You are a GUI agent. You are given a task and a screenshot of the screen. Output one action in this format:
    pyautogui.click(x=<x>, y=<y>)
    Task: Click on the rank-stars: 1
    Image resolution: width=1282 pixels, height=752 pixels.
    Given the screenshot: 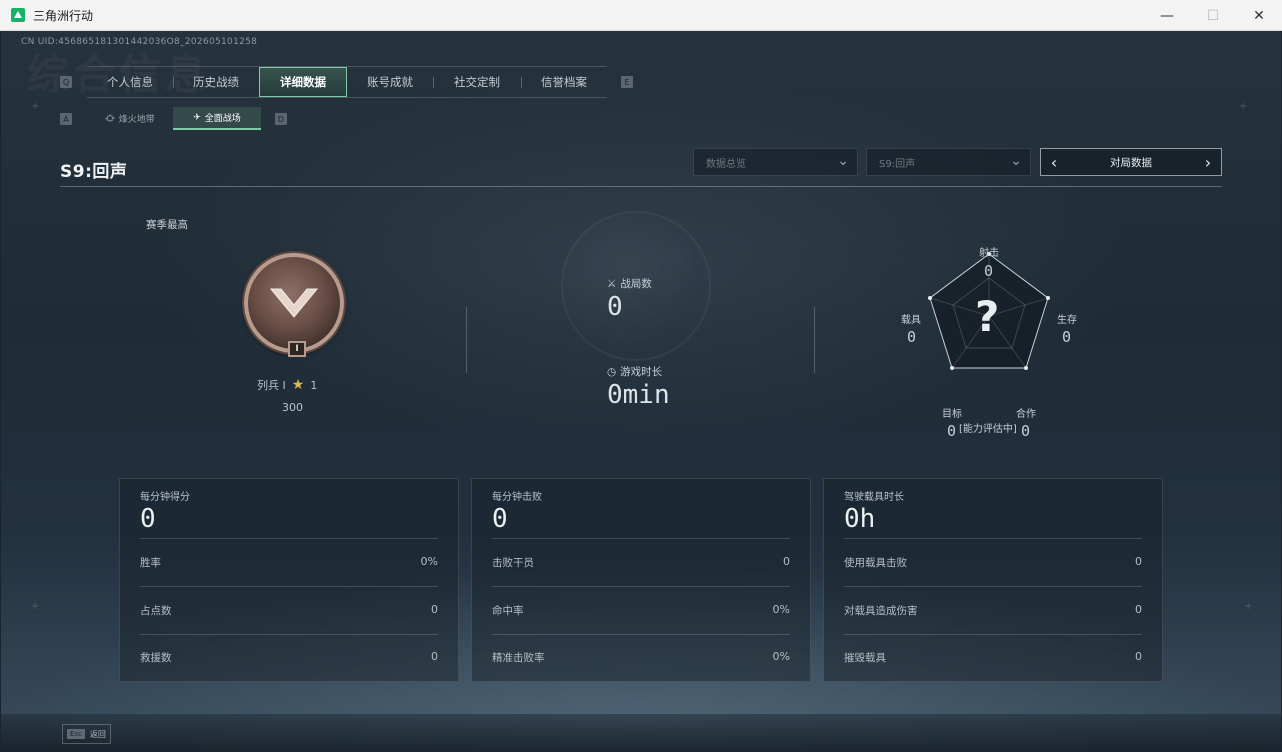 What is the action you would take?
    pyautogui.click(x=314, y=385)
    